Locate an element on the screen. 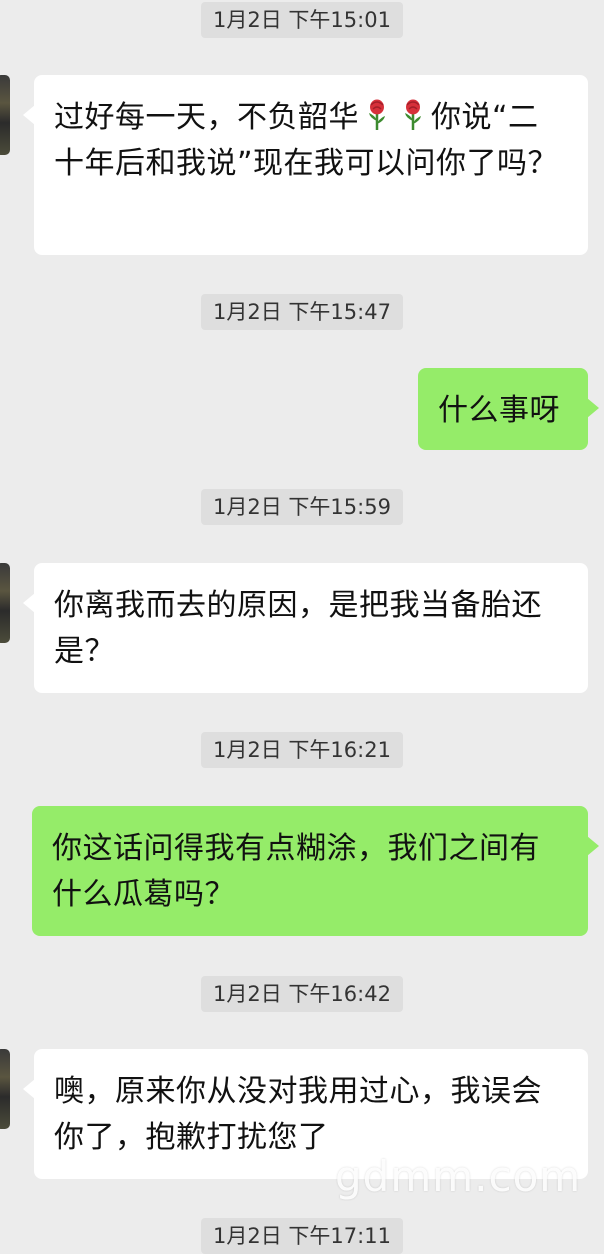 This screenshot has height=1254, width=604. message-text: 过好每一天，不负韶华 is located at coordinates (206, 117).